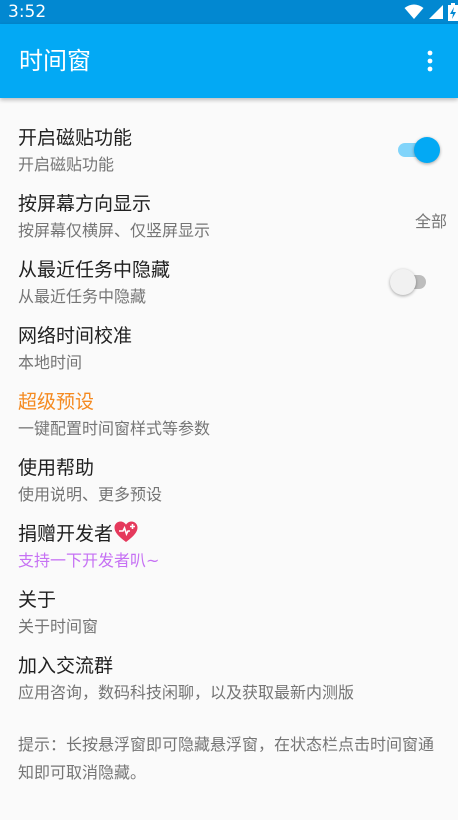  I want to click on status-bar: 3:52, so click(229, 12).